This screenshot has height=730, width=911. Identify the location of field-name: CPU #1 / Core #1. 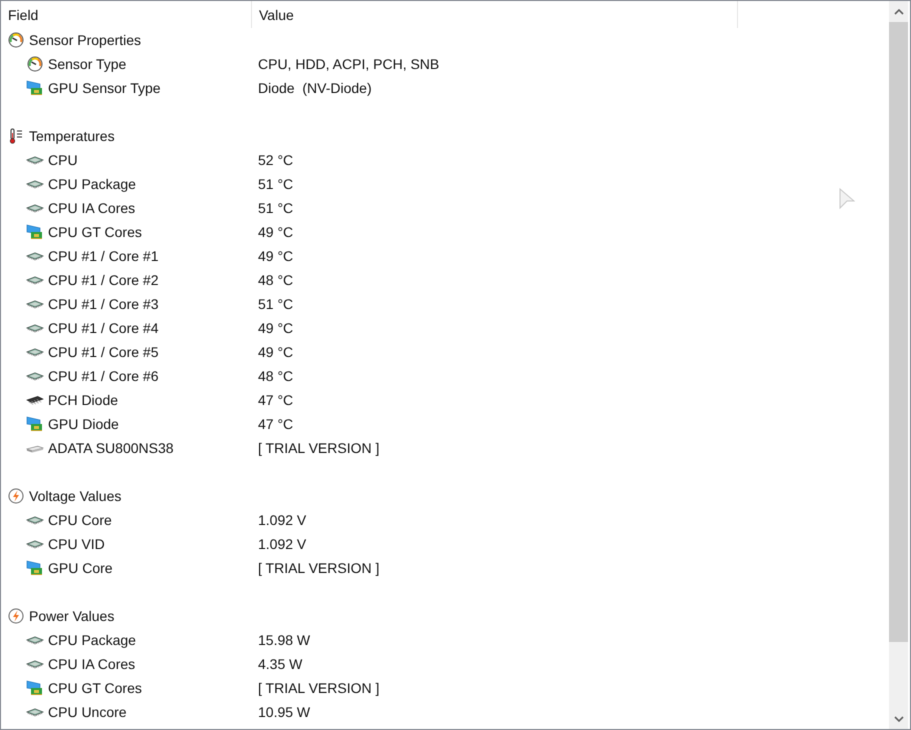
(103, 256).